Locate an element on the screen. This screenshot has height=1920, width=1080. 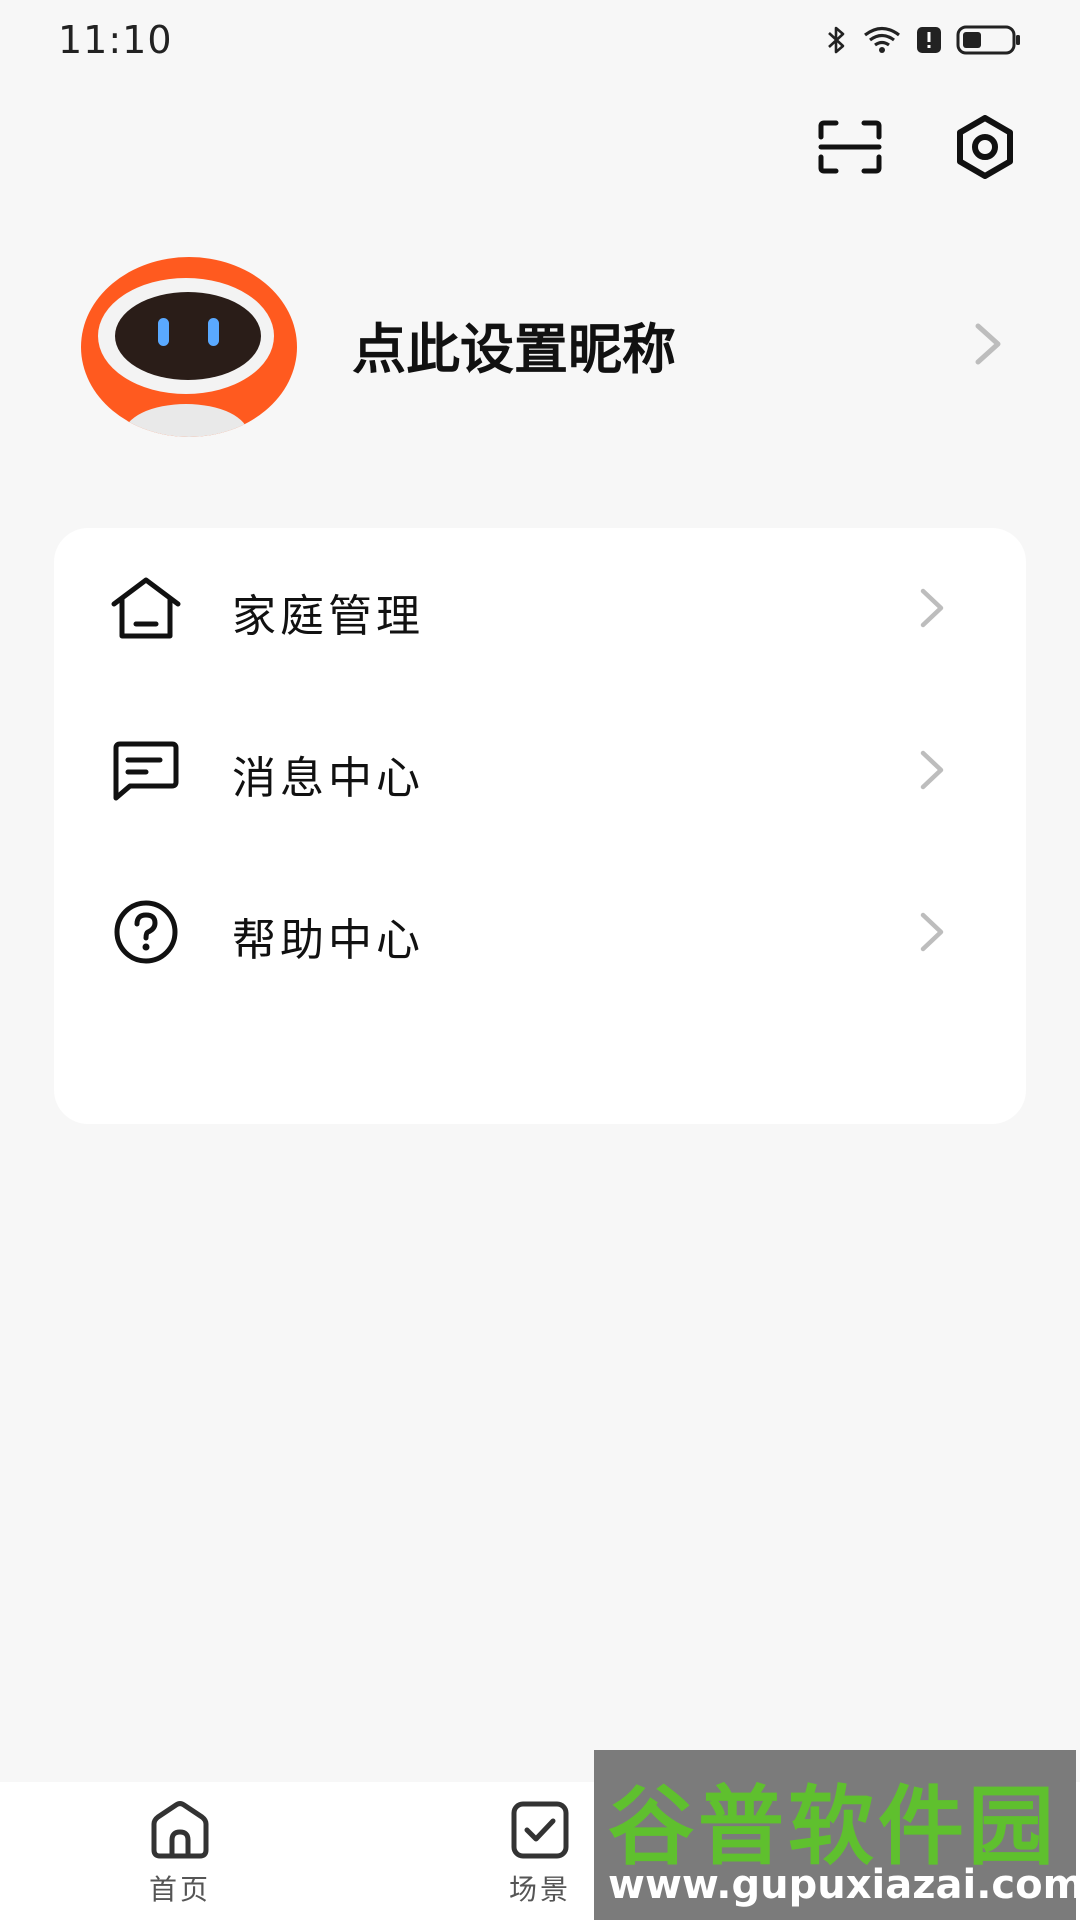
watermark-url: www.gupuxiazai.com is located at coordinates (842, 1885).